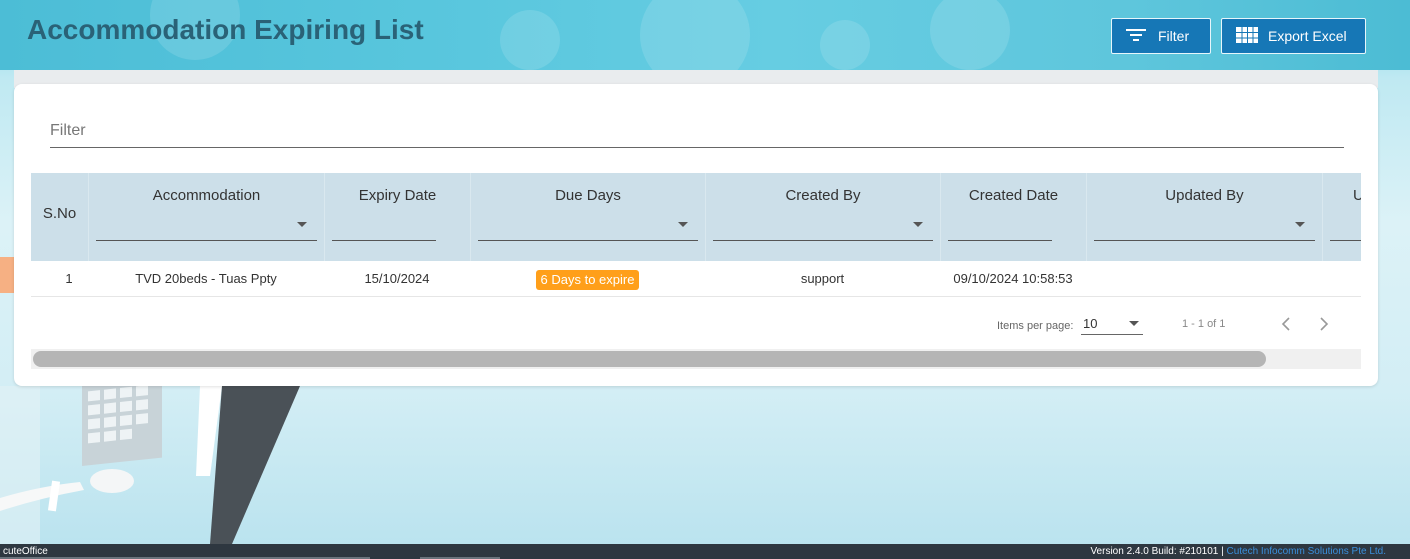 The height and width of the screenshot is (559, 1410). What do you see at coordinates (1174, 36) in the screenshot?
I see `filter-button-label: Filter` at bounding box center [1174, 36].